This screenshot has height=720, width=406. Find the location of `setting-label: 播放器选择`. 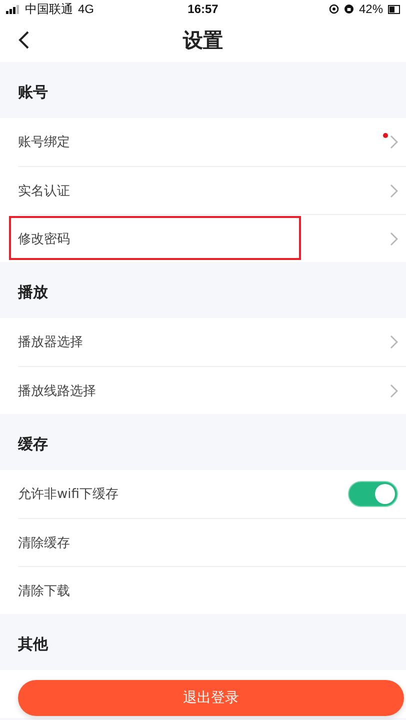

setting-label: 播放器选择 is located at coordinates (204, 342).